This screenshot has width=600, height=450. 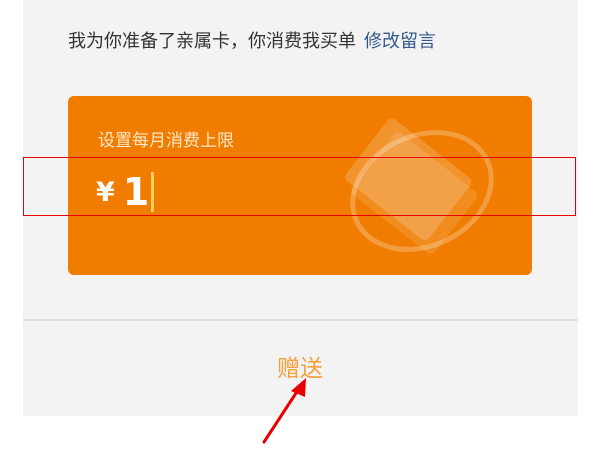 What do you see at coordinates (400, 40) in the screenshot?
I see `edit-message-link: 修改留言` at bounding box center [400, 40].